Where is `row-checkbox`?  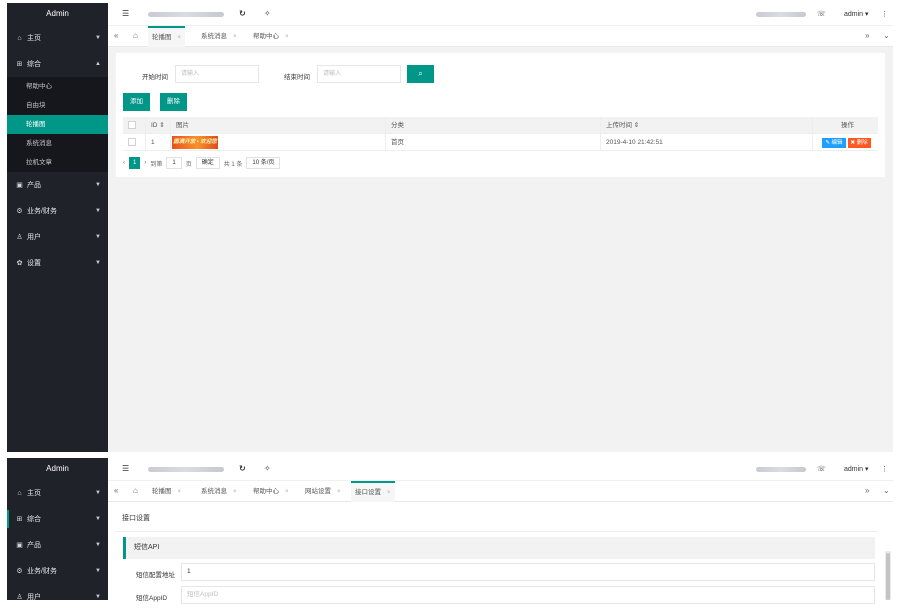 row-checkbox is located at coordinates (132, 142).